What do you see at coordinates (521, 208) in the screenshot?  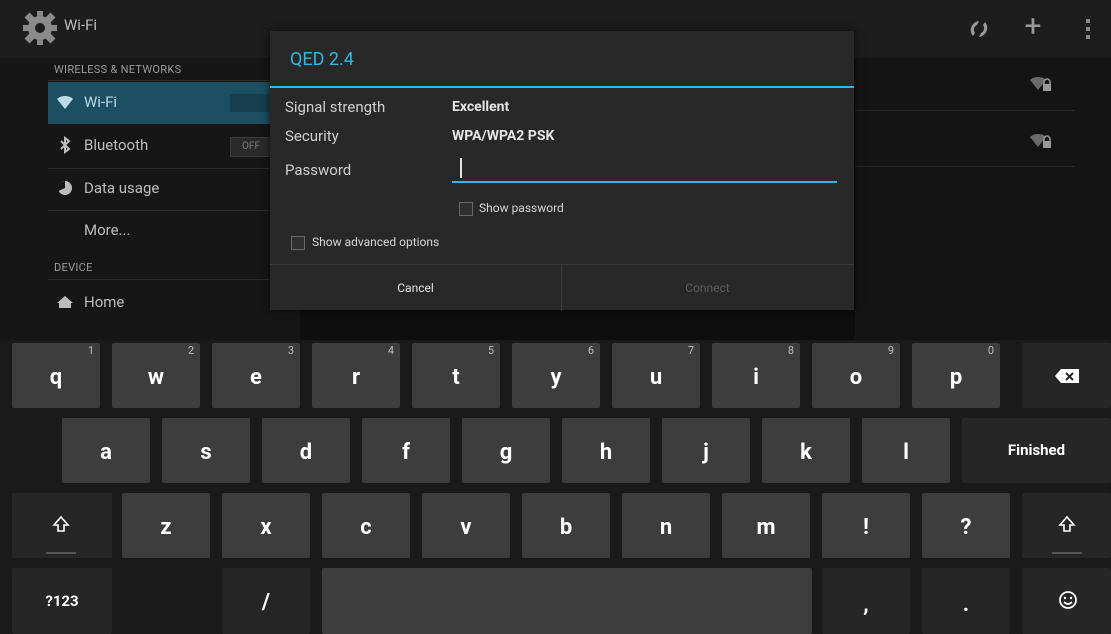 I see `show-password-label: Show password` at bounding box center [521, 208].